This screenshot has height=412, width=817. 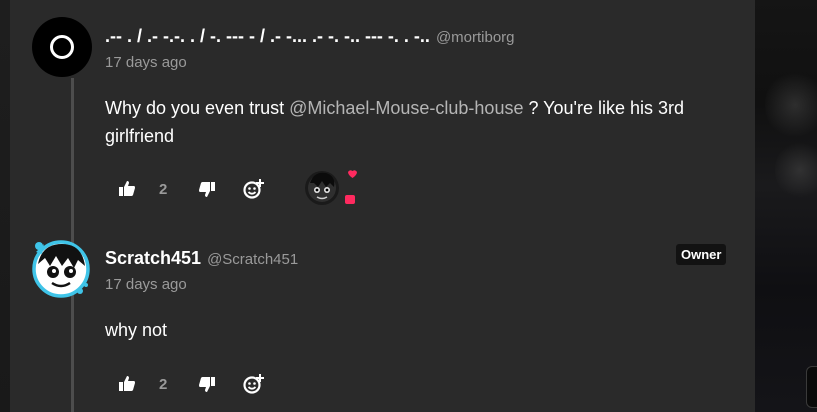 I want to click on reaction-badge-icon, so click(x=350, y=199).